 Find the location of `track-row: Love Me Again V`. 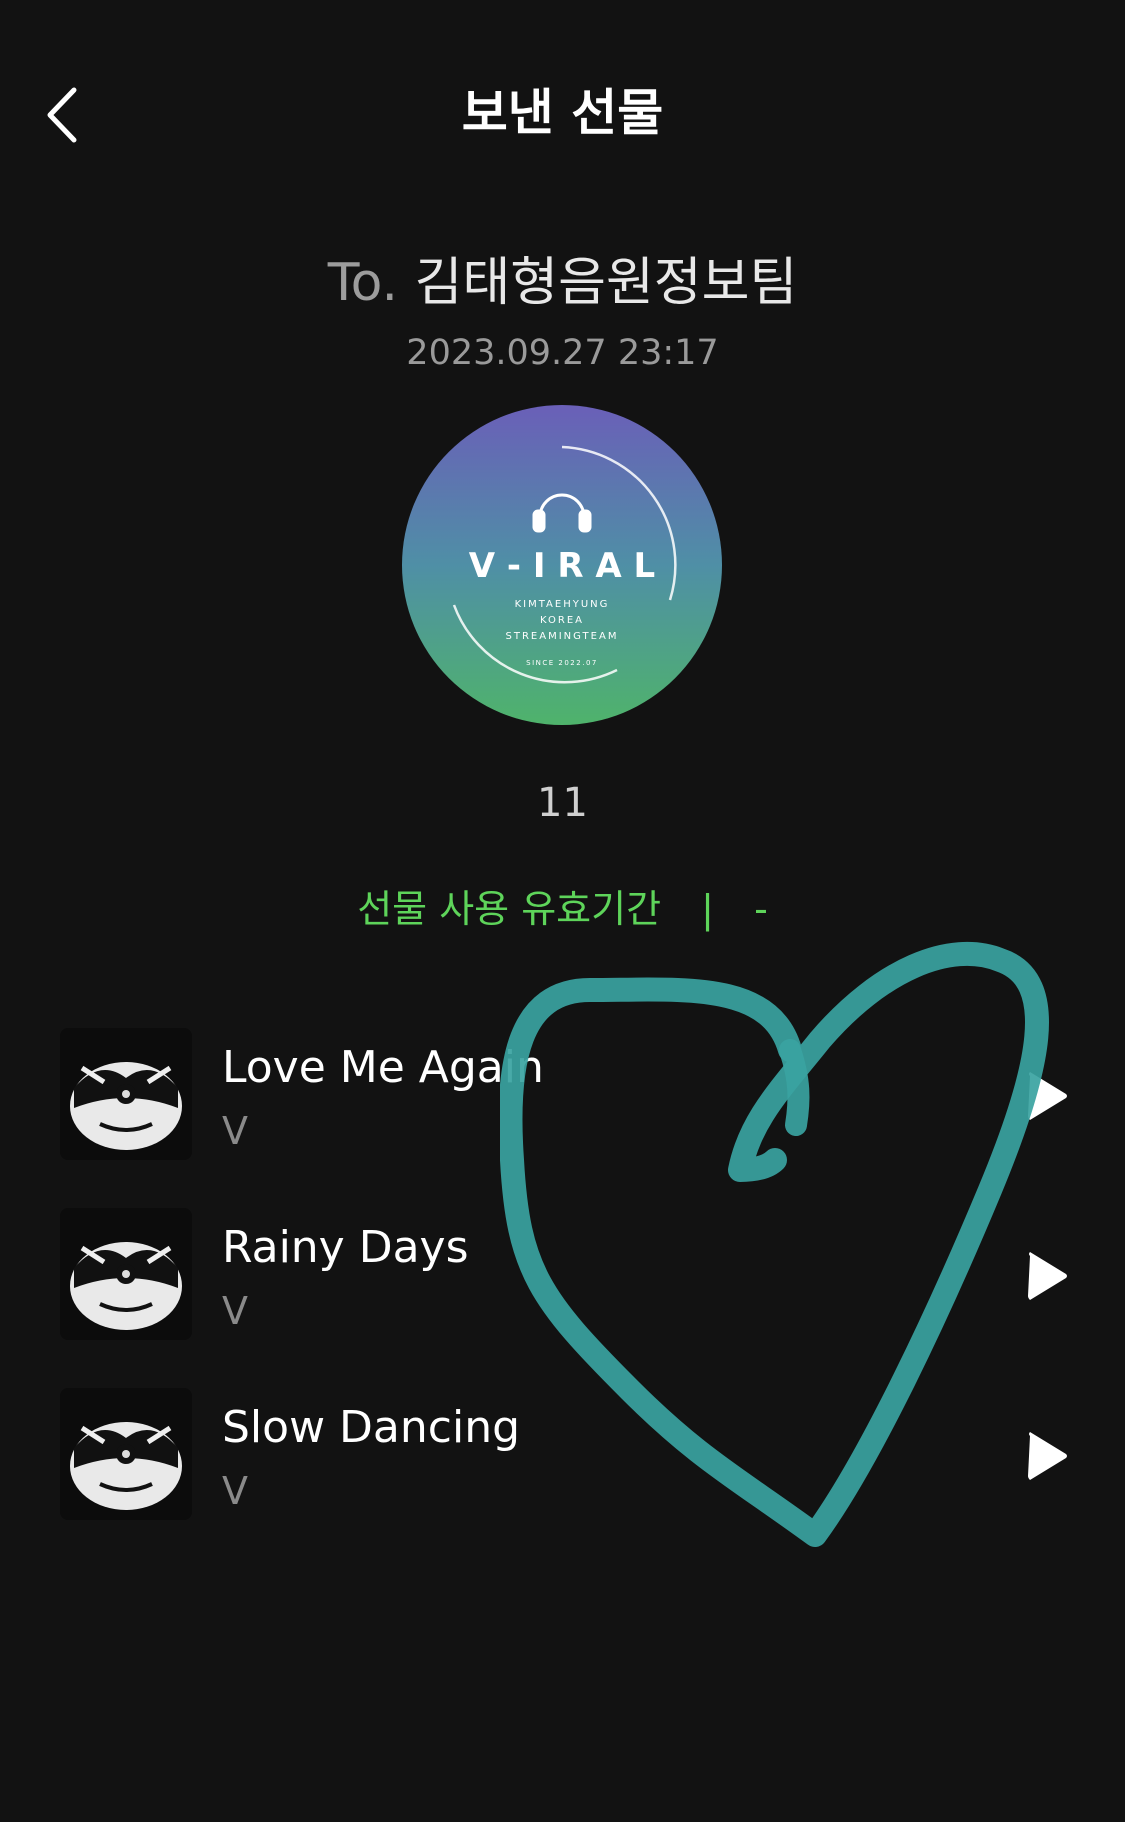

track-row: Love Me Again V is located at coordinates (562, 1094).